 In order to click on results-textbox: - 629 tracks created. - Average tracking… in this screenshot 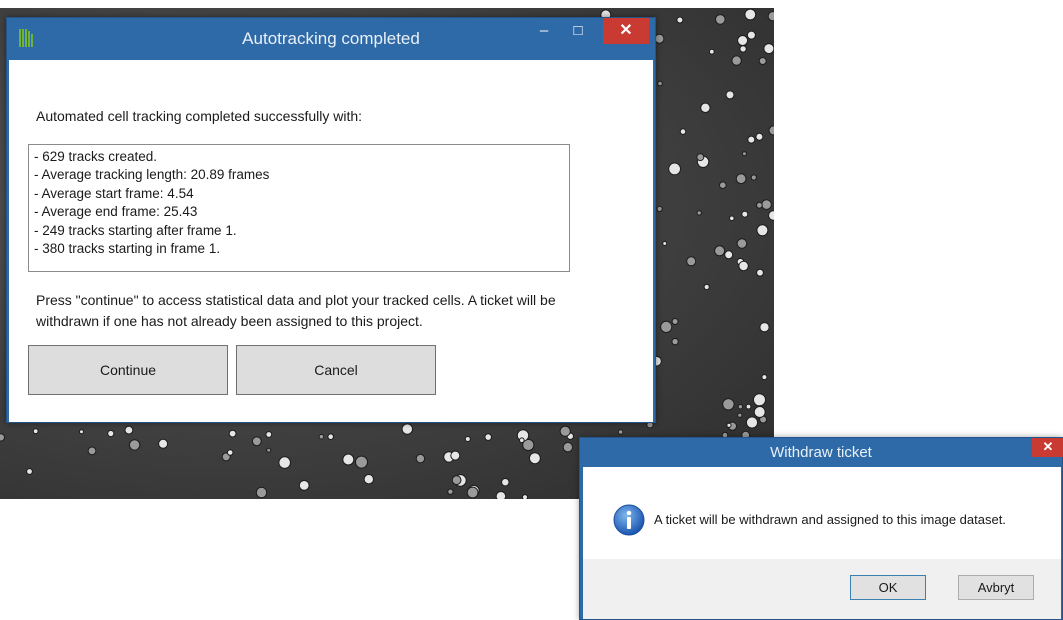, I will do `click(299, 208)`.